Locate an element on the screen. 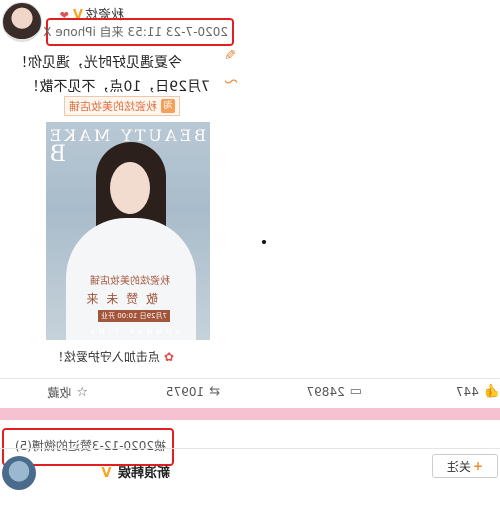 This screenshot has height=505, width=500. next-author-row: 新浪韩娱 V is located at coordinates (135, 471).